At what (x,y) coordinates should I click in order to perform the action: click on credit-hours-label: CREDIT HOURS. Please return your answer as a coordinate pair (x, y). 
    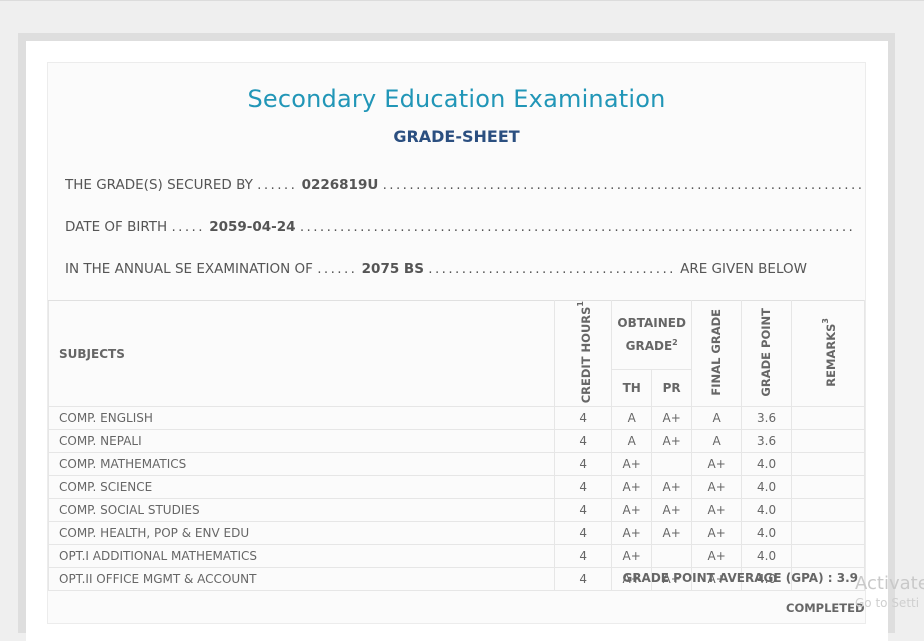
    Looking at the image, I should click on (585, 355).